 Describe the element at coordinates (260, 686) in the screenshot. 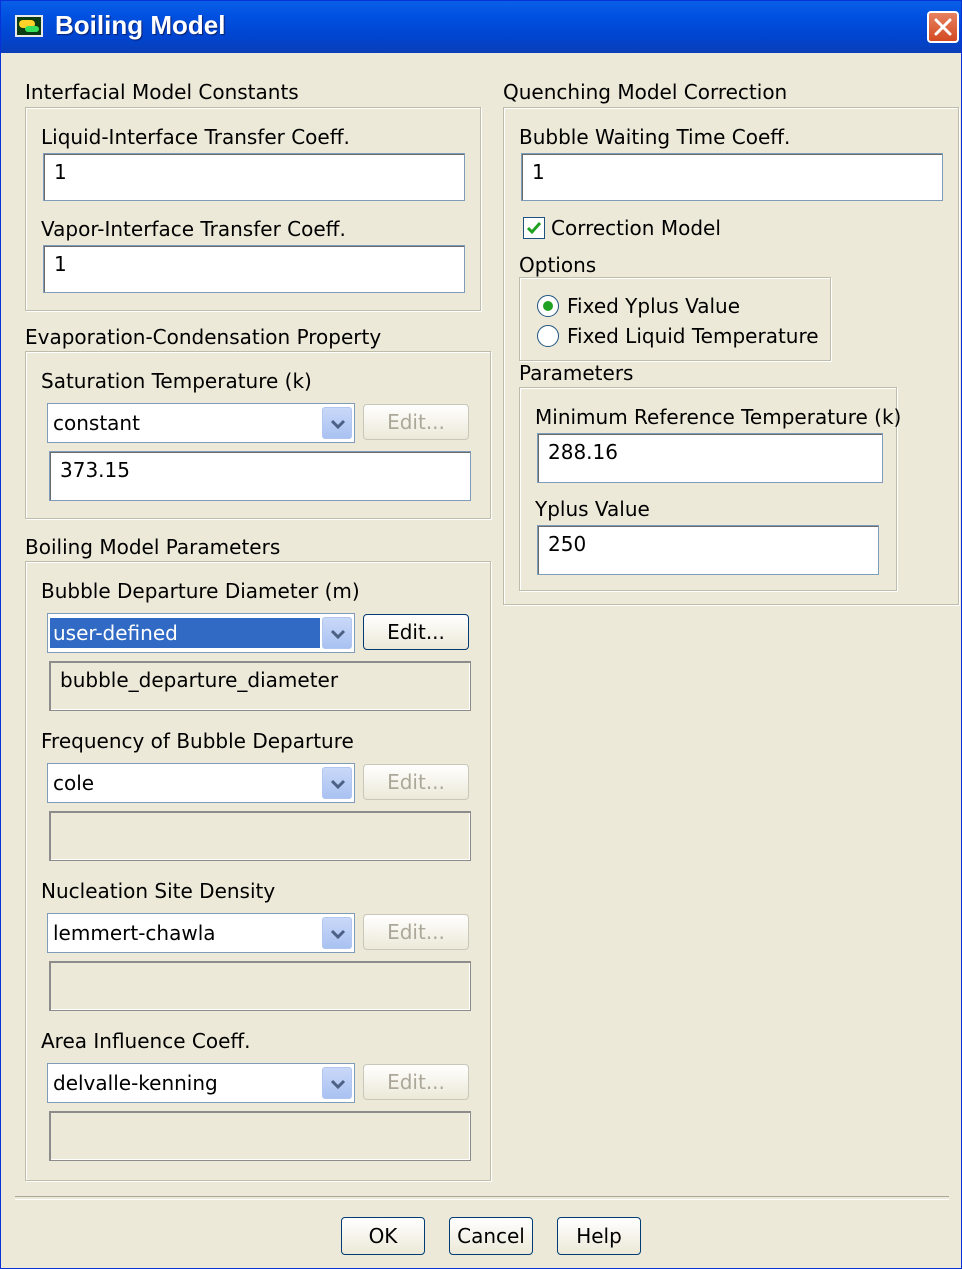

I see `bubble-diameter-udf-field: bubble_departure_diameter` at that location.